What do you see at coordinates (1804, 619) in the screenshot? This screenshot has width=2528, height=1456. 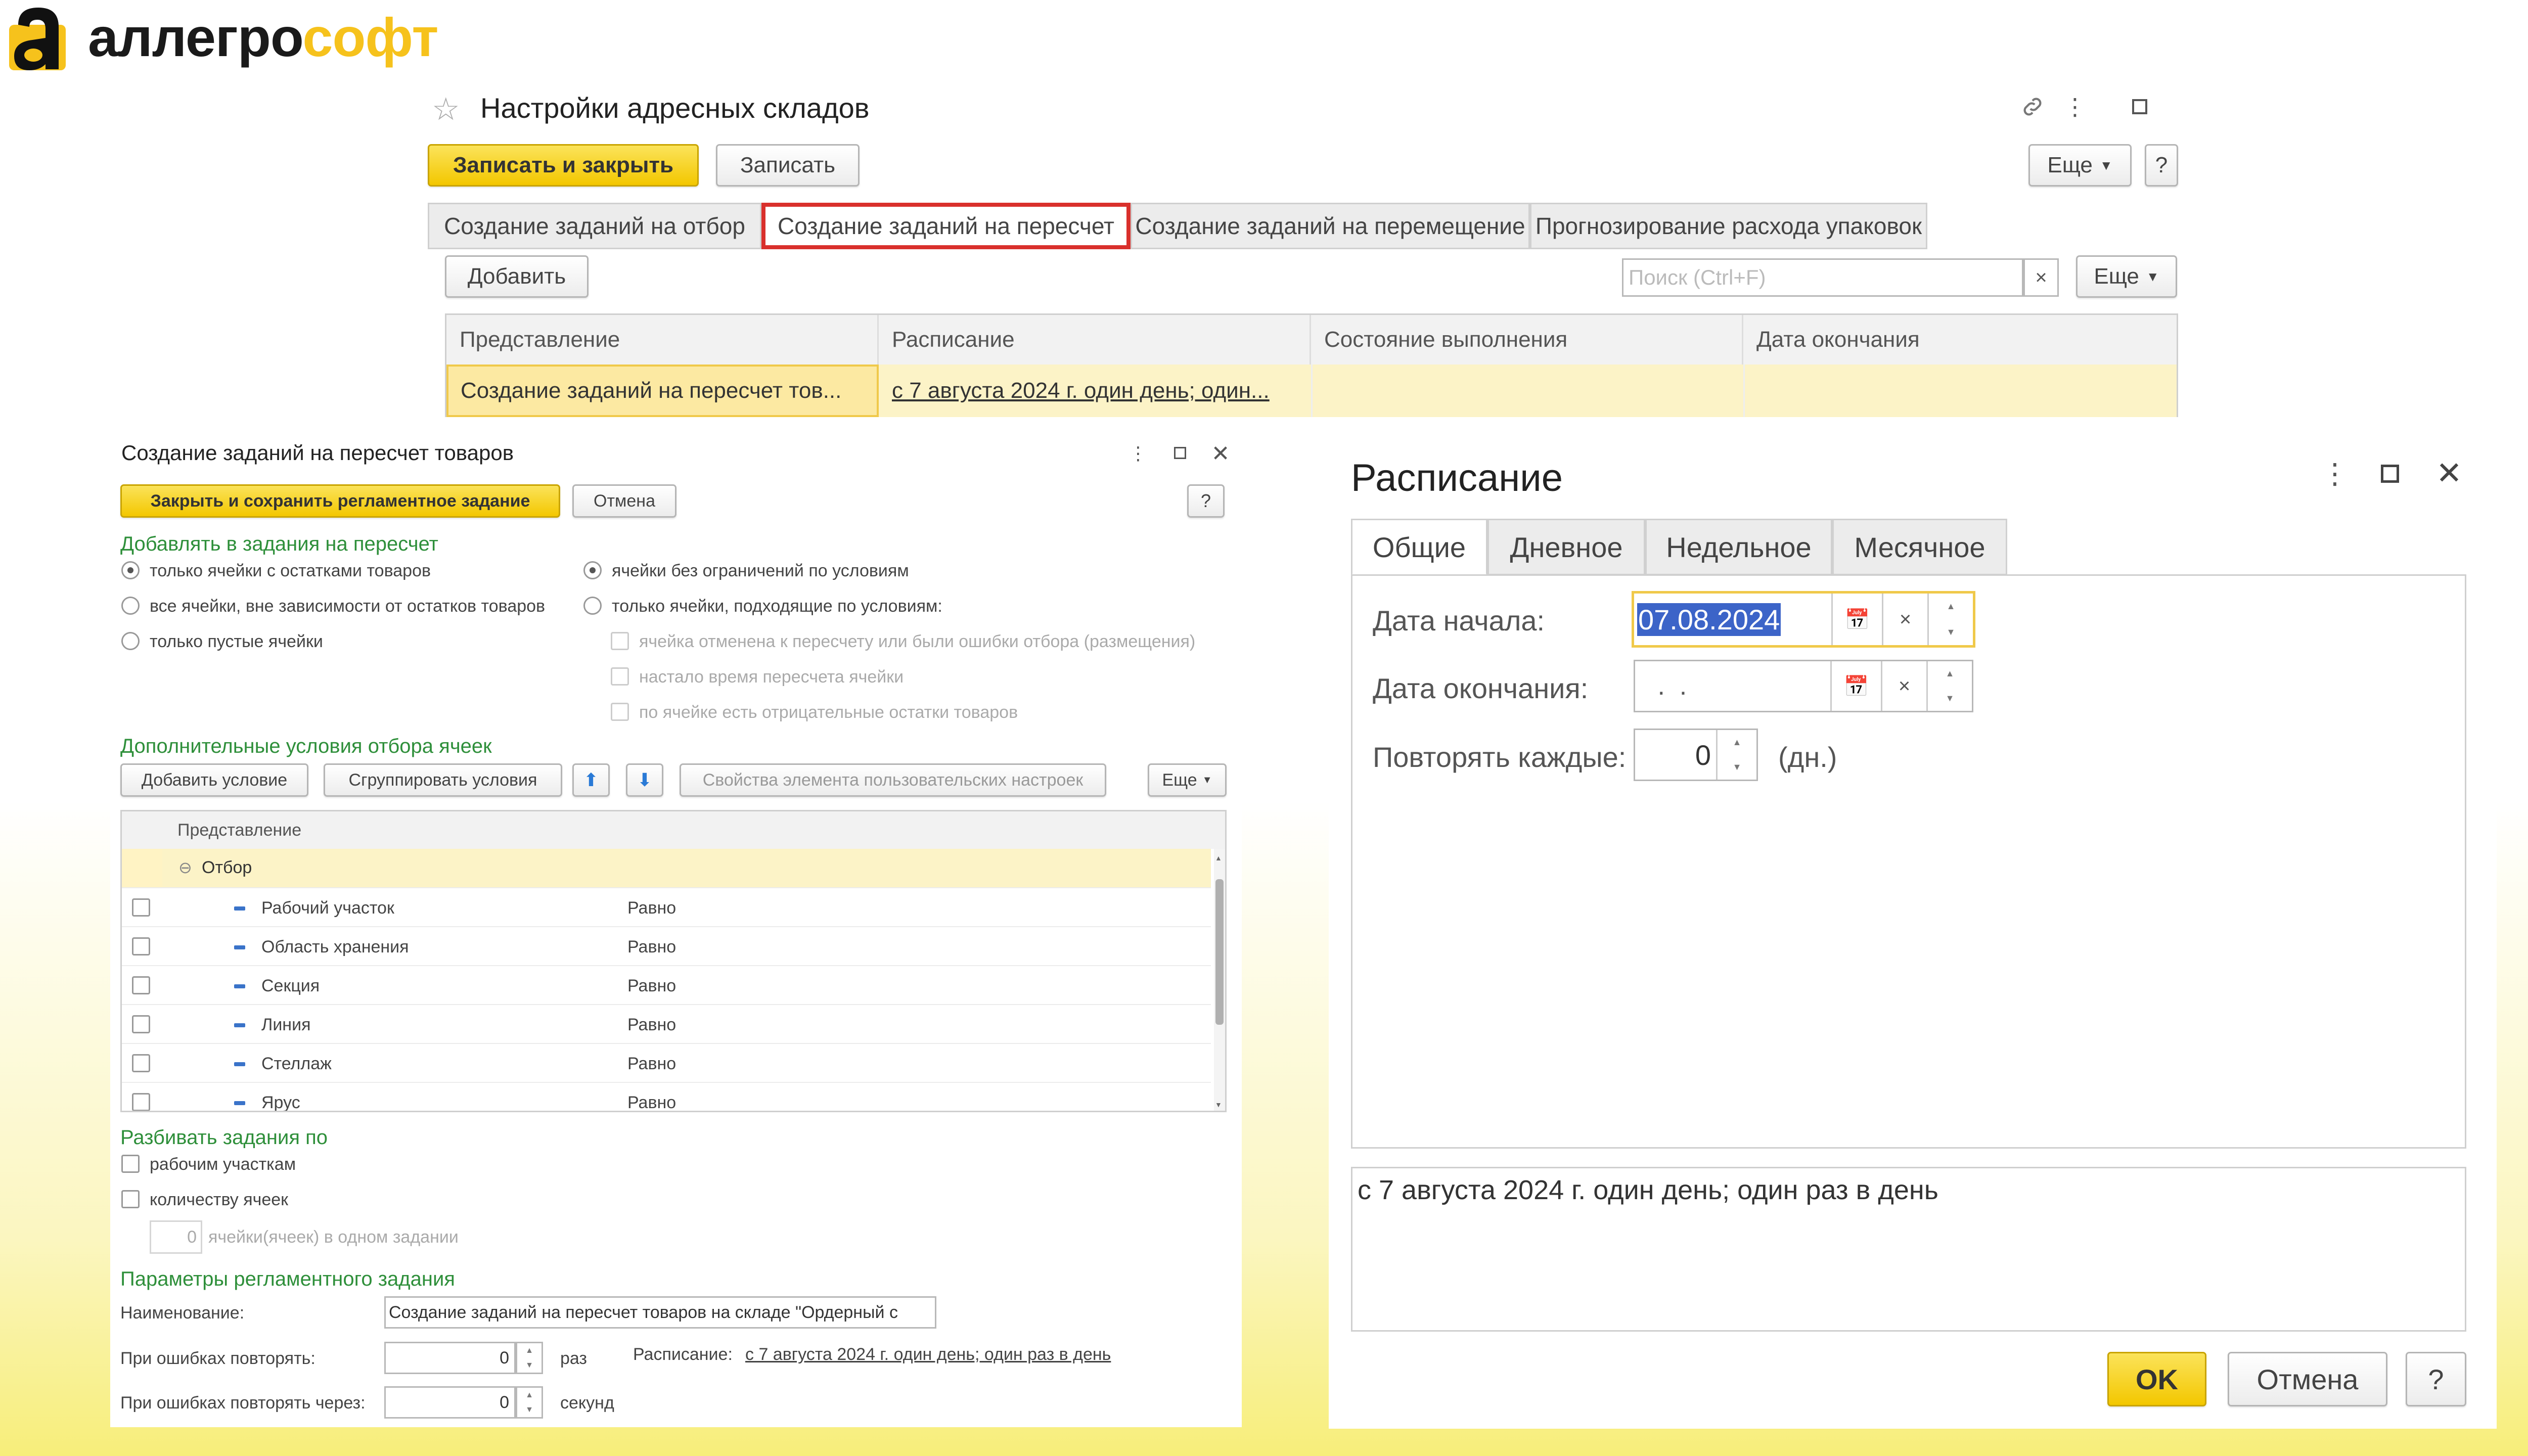 I see `start-date-input: 07.08.2024 📅 × ▲ ▼` at bounding box center [1804, 619].